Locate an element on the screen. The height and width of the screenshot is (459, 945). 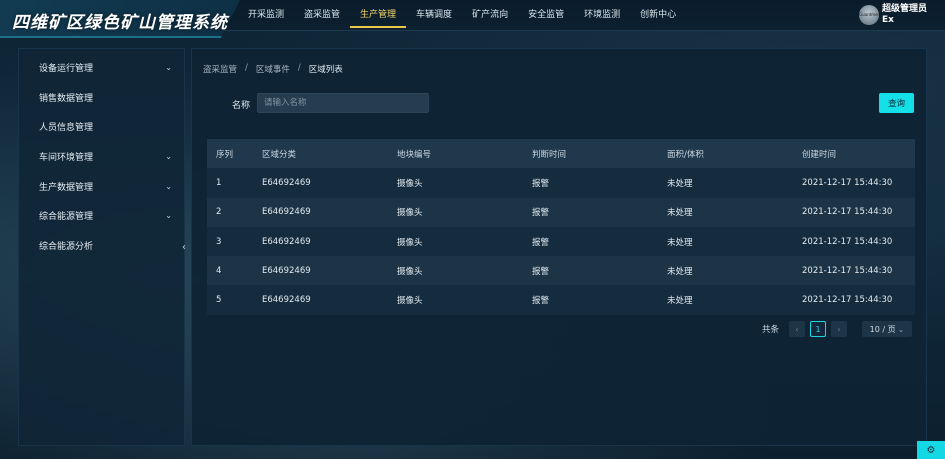
nav-item-vehicle-dispatch: 车辆调度 is located at coordinates (434, 14).